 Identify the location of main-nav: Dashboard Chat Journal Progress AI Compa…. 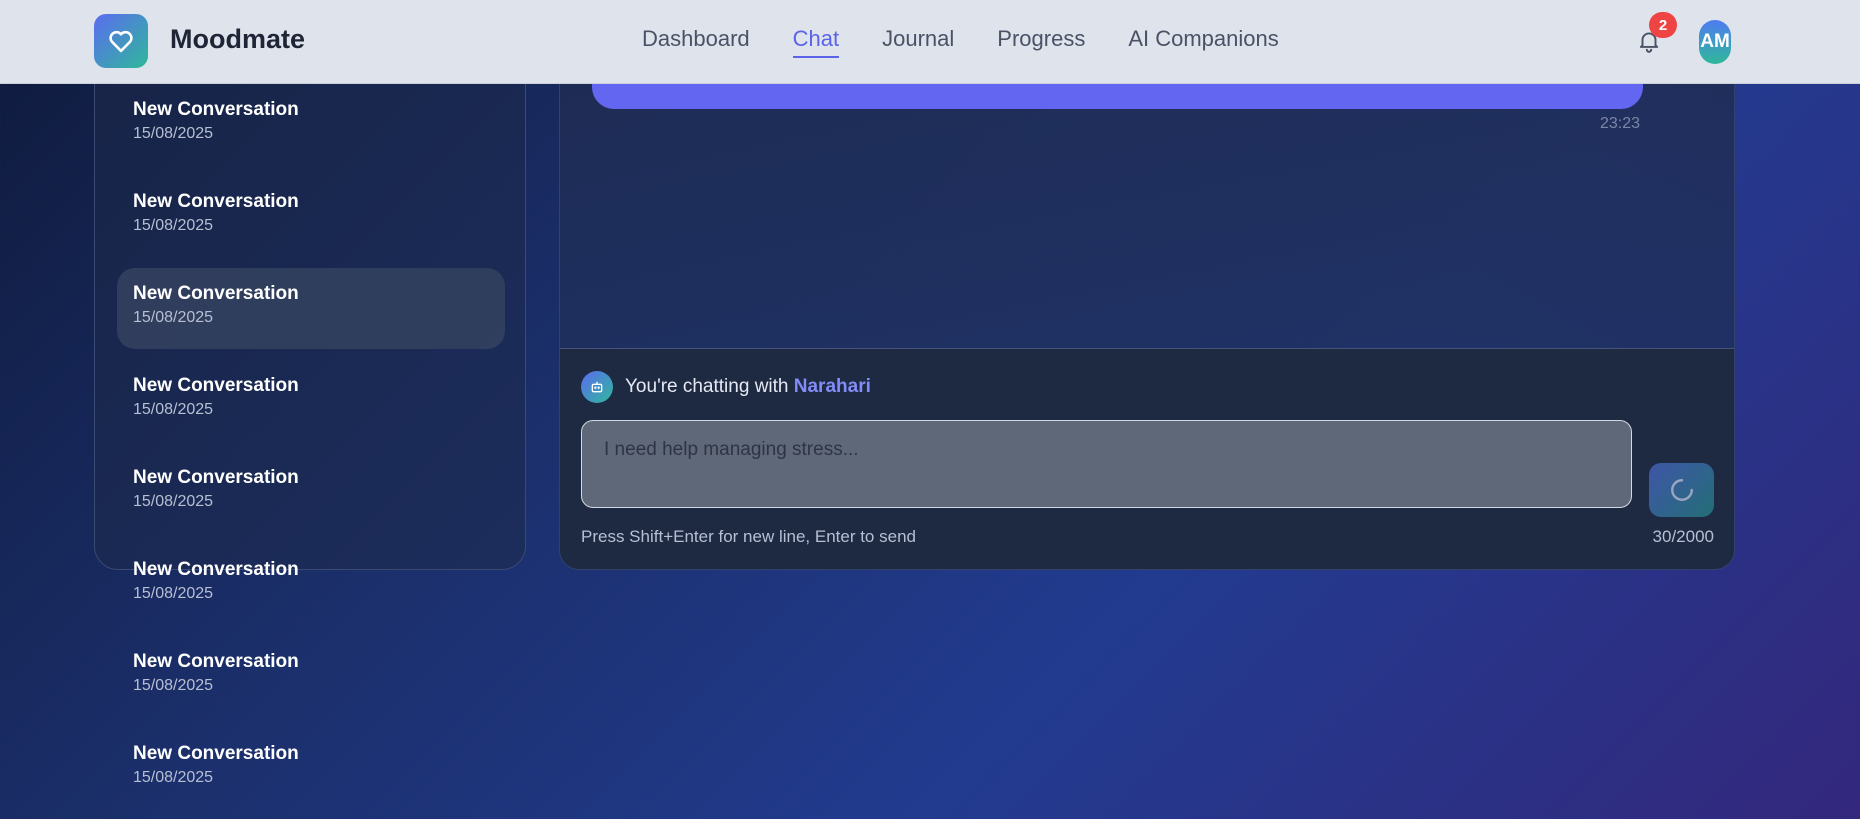
(982, 42).